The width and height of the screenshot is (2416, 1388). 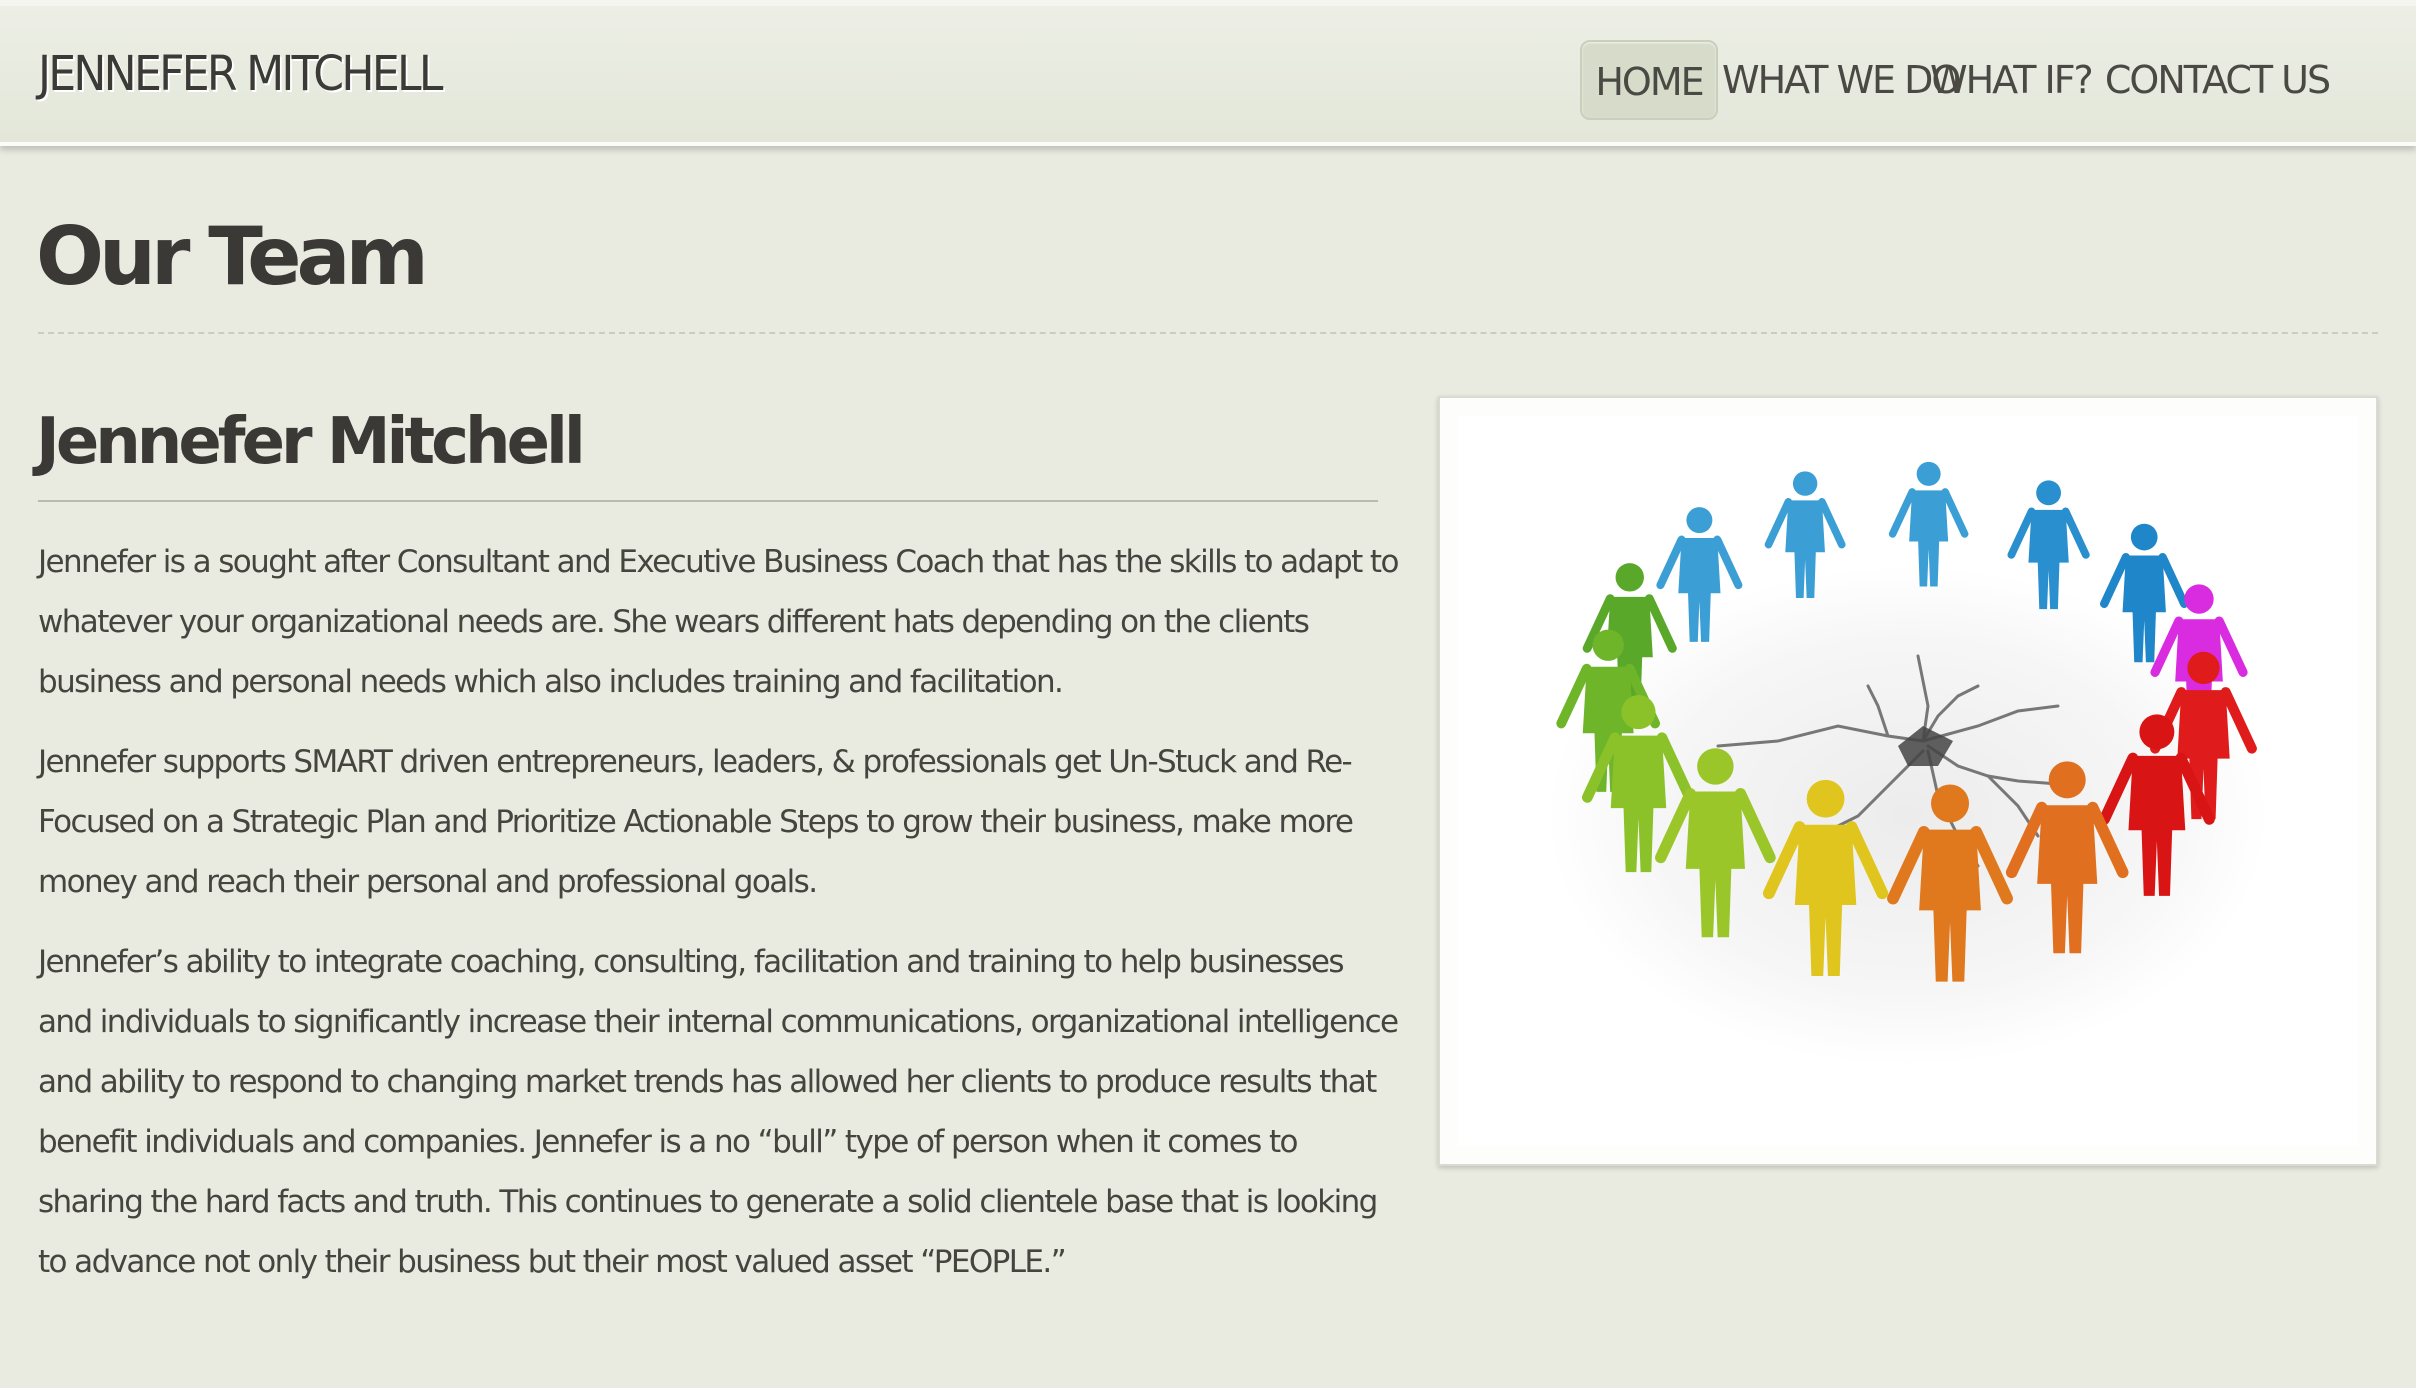 What do you see at coordinates (1208, 333) in the screenshot?
I see `title-divider` at bounding box center [1208, 333].